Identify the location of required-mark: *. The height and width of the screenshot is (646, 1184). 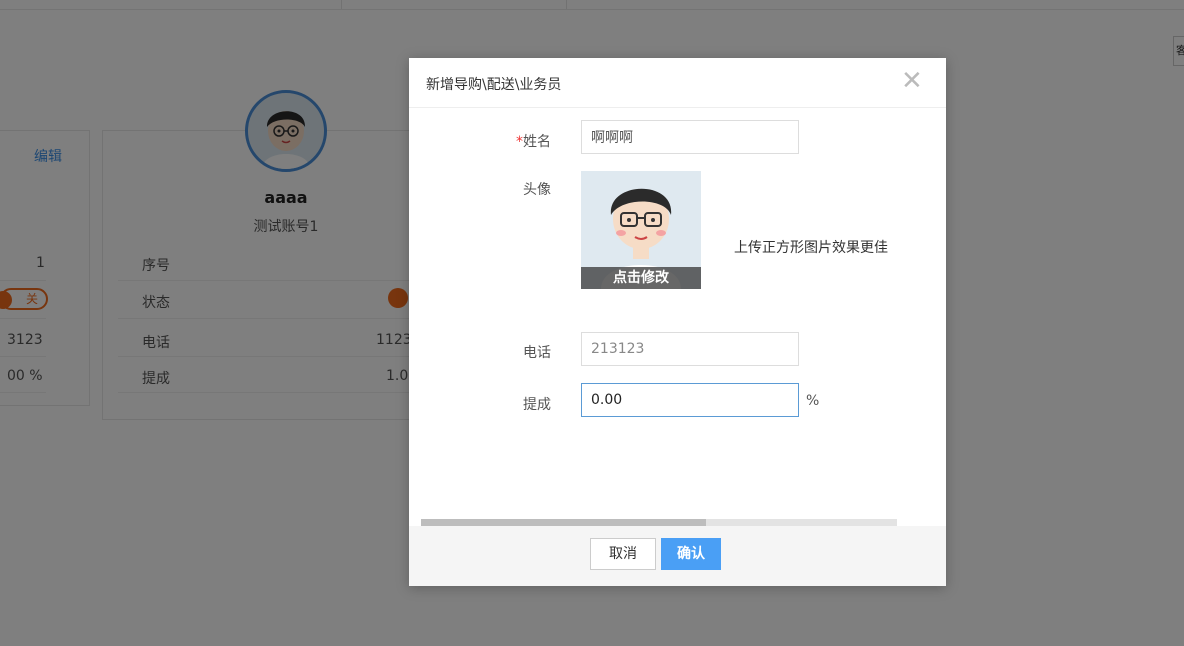
(519, 142).